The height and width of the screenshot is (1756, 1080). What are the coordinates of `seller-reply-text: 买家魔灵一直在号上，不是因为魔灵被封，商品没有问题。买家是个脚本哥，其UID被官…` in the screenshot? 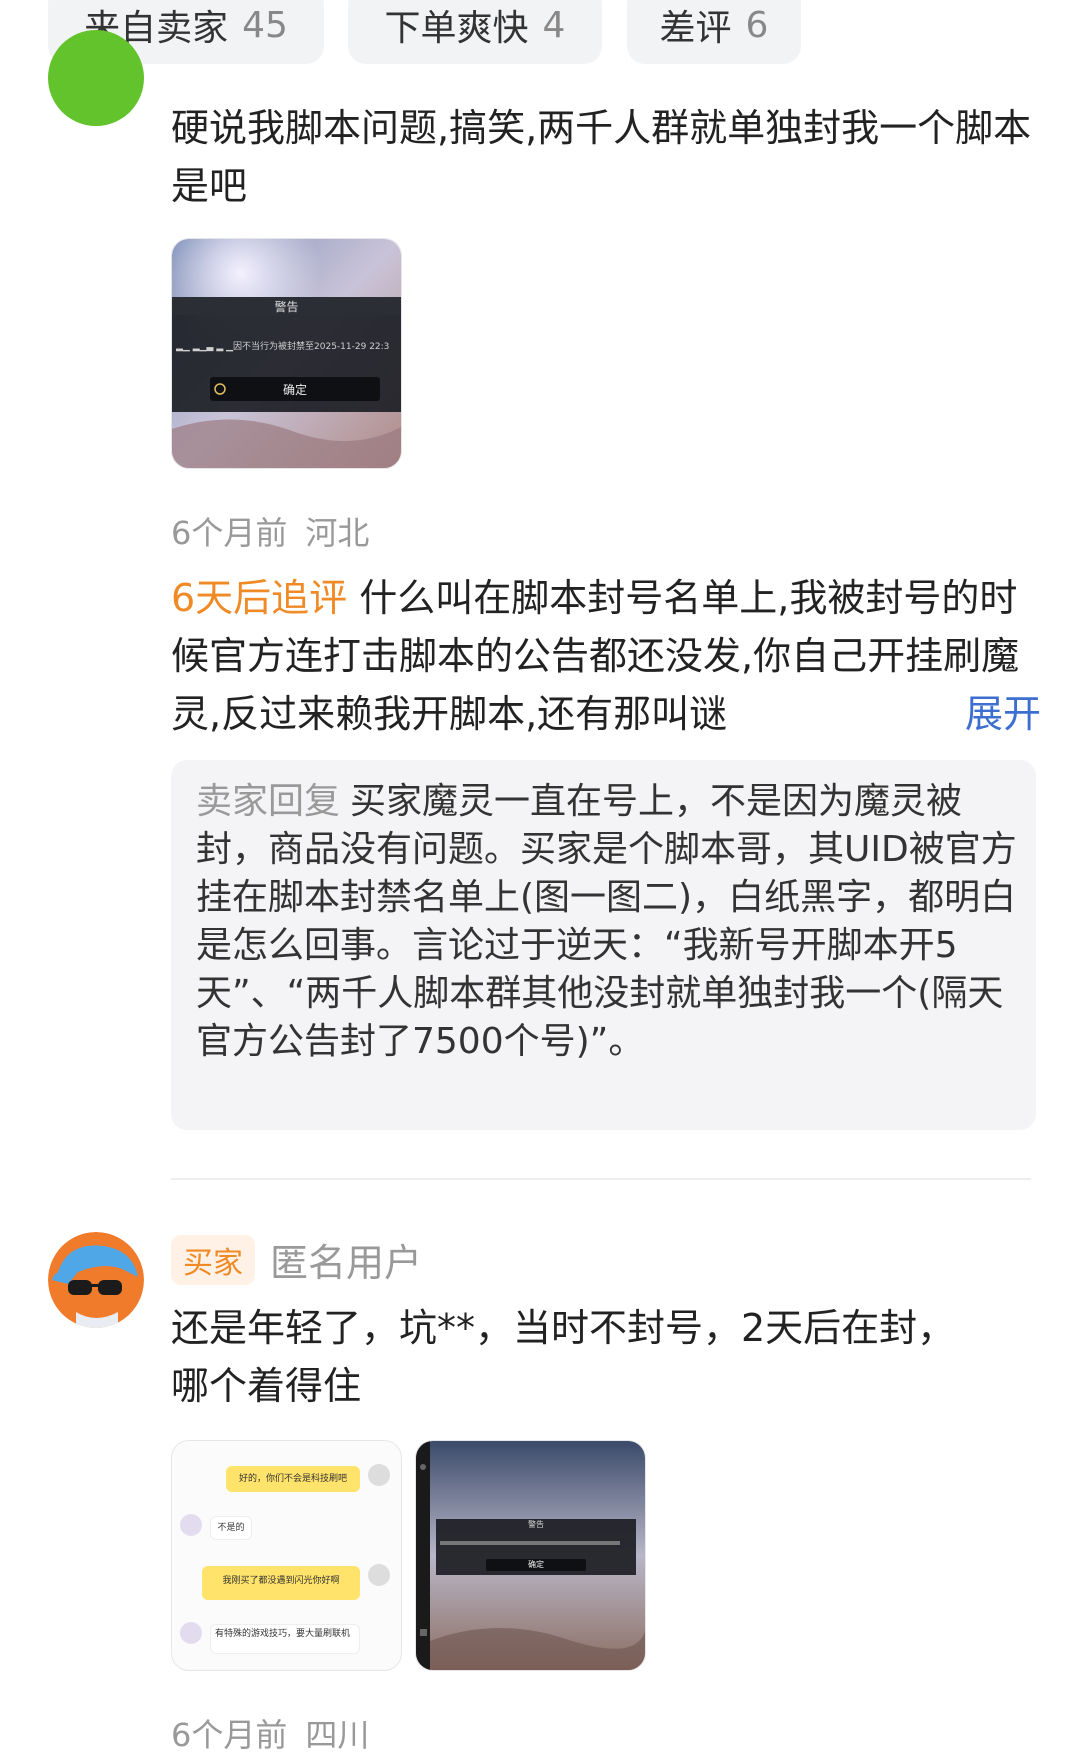 It's located at (606, 921).